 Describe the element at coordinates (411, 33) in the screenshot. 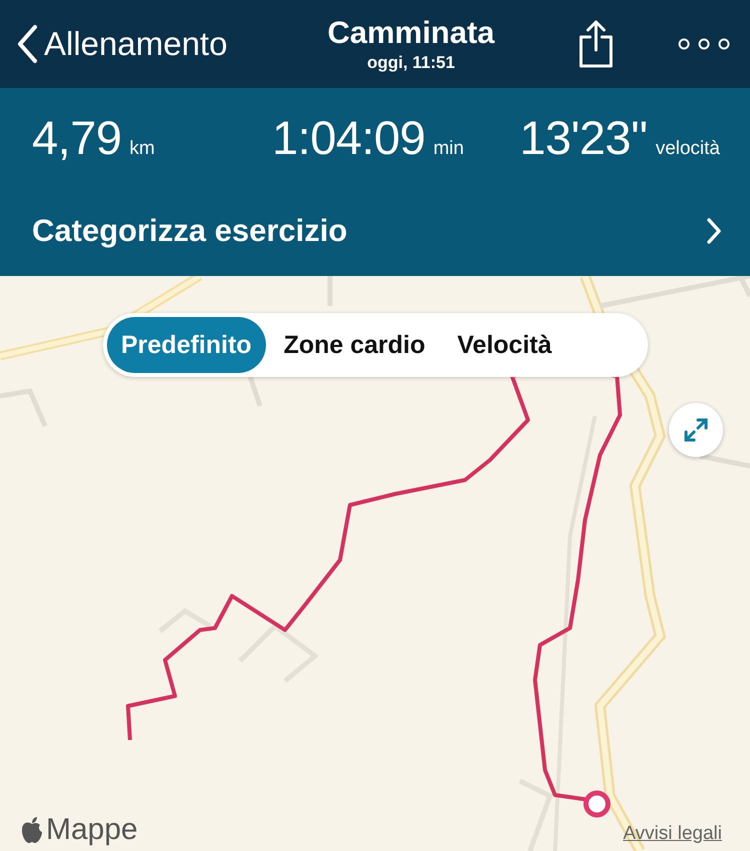

I see `screen-title: Camminata` at that location.